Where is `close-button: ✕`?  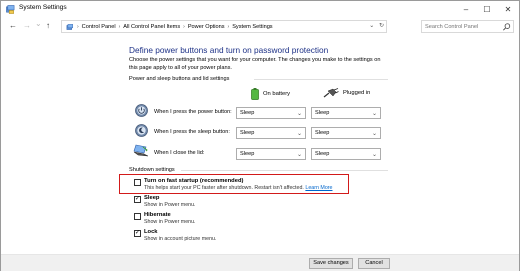
close-button: ✕ is located at coordinates (508, 9).